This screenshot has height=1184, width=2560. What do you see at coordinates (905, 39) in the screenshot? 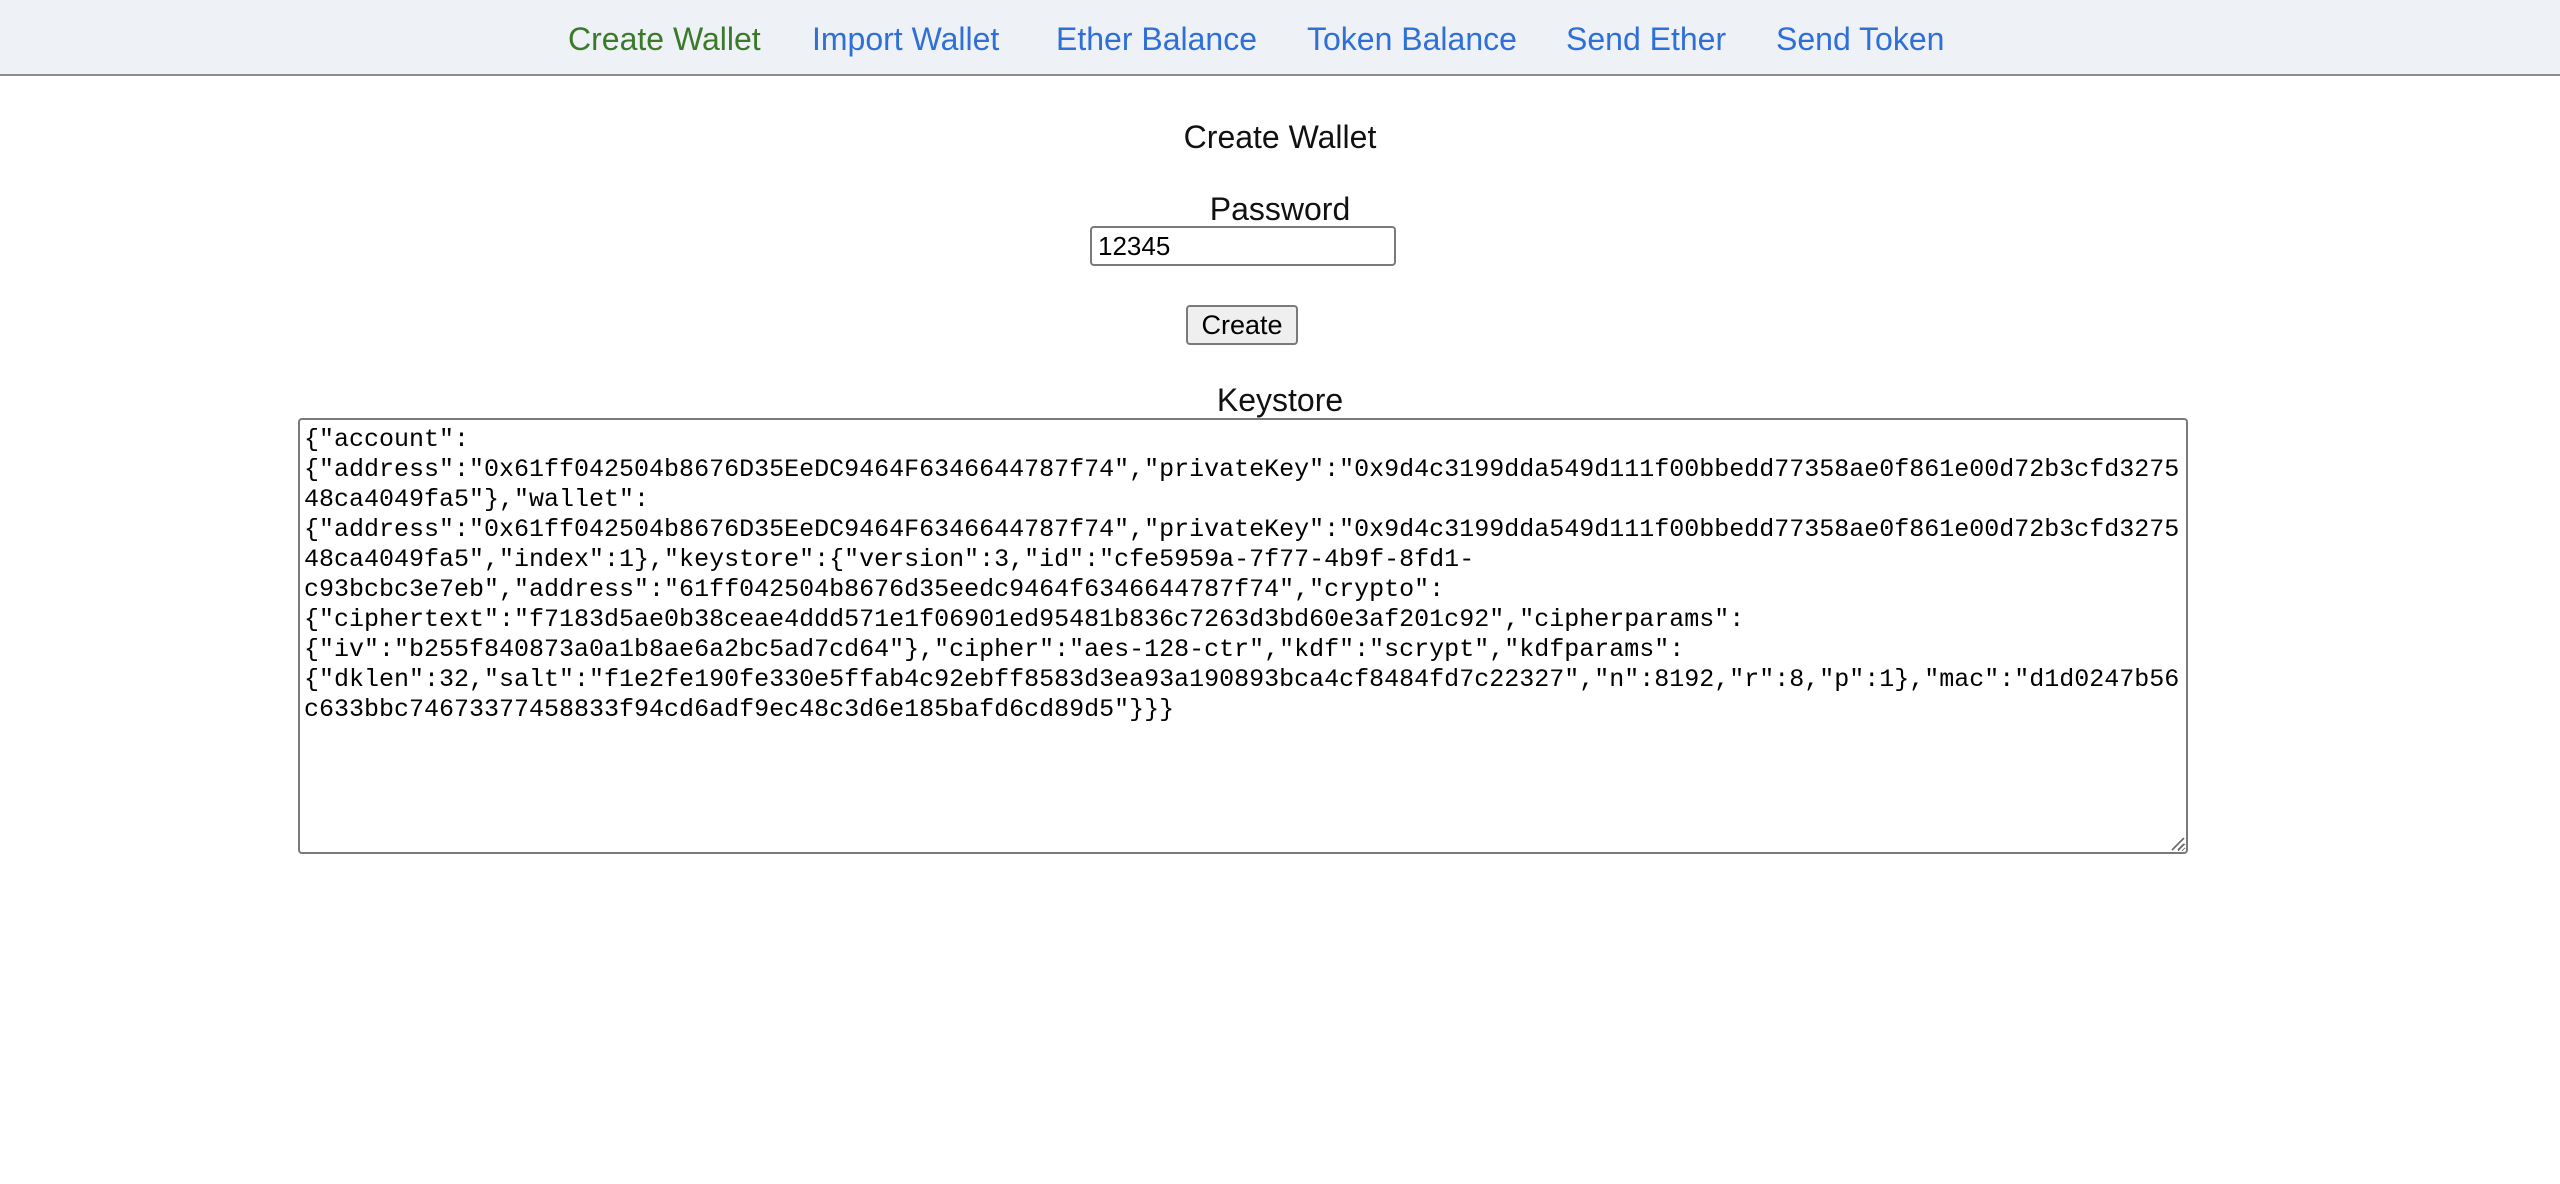
I see `nav-import-wallet: Import Wallet` at bounding box center [905, 39].